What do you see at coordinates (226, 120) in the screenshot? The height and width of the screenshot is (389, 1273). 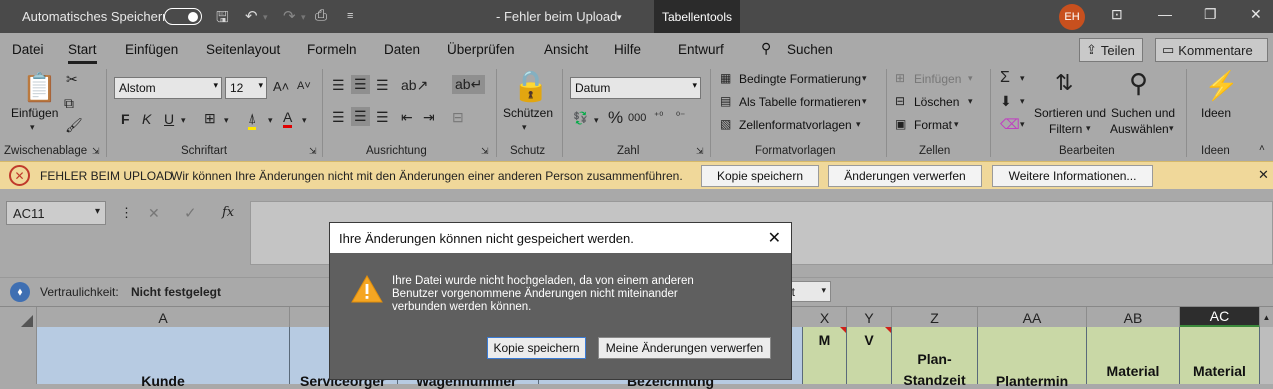 I see `borders-dropdown-icon: ▾` at bounding box center [226, 120].